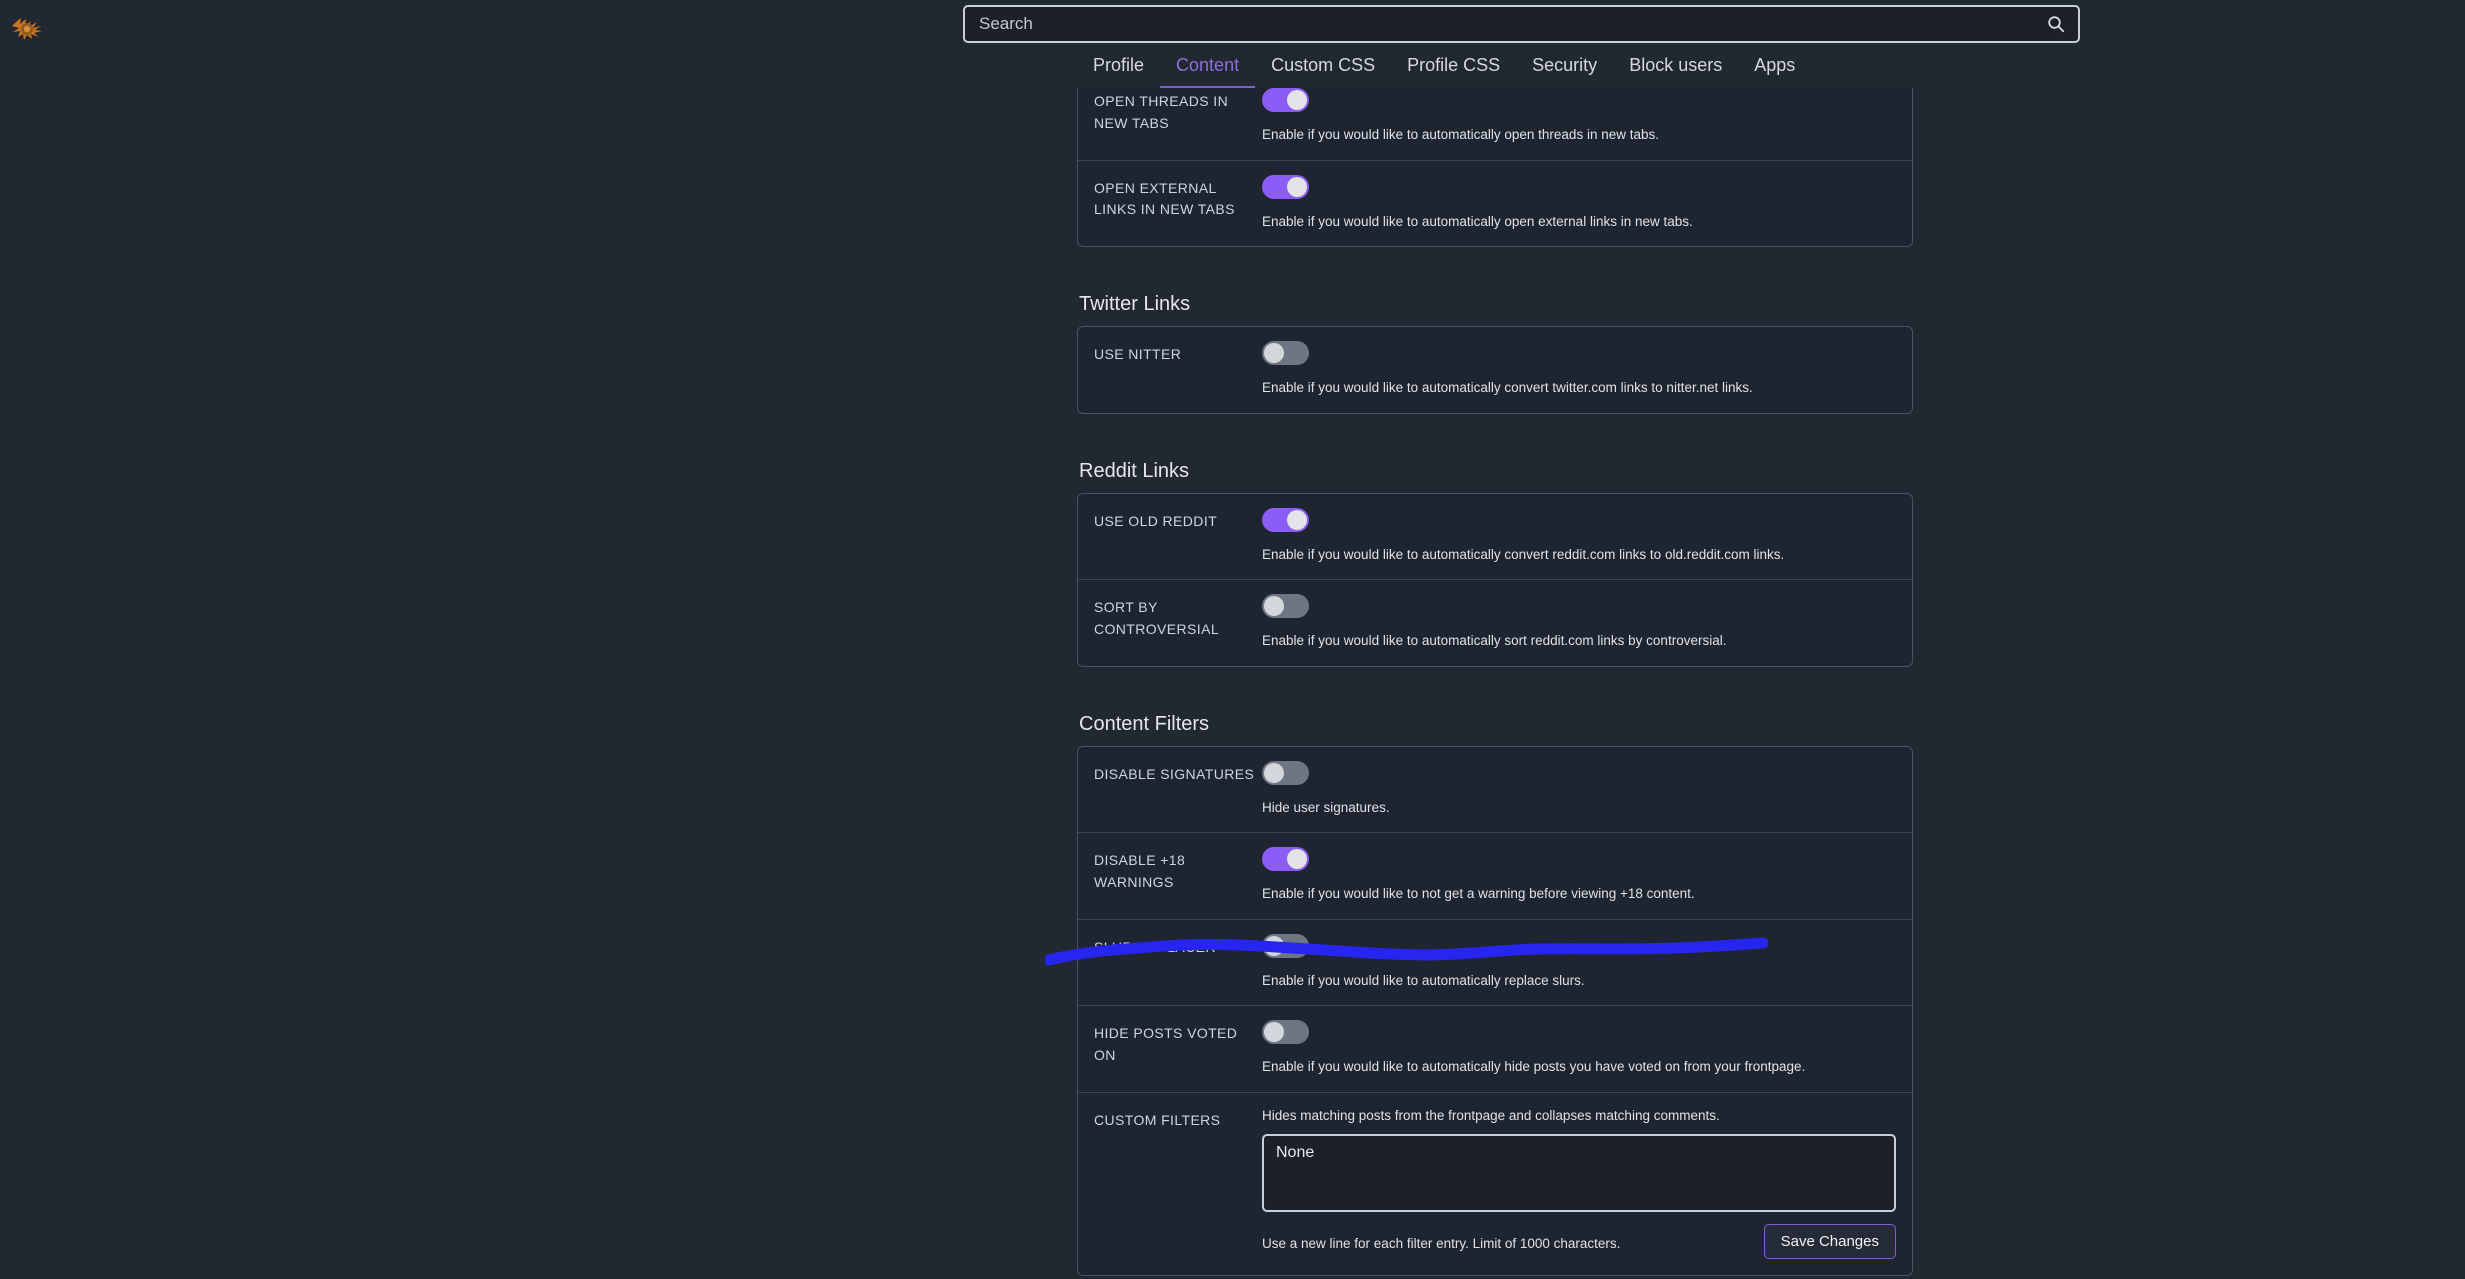  Describe the element at coordinates (1164, 198) in the screenshot. I see `setting-label-open-external-links-in-new-tabs: OPEN EXTERNAL LINKS IN NEW TABS` at that location.